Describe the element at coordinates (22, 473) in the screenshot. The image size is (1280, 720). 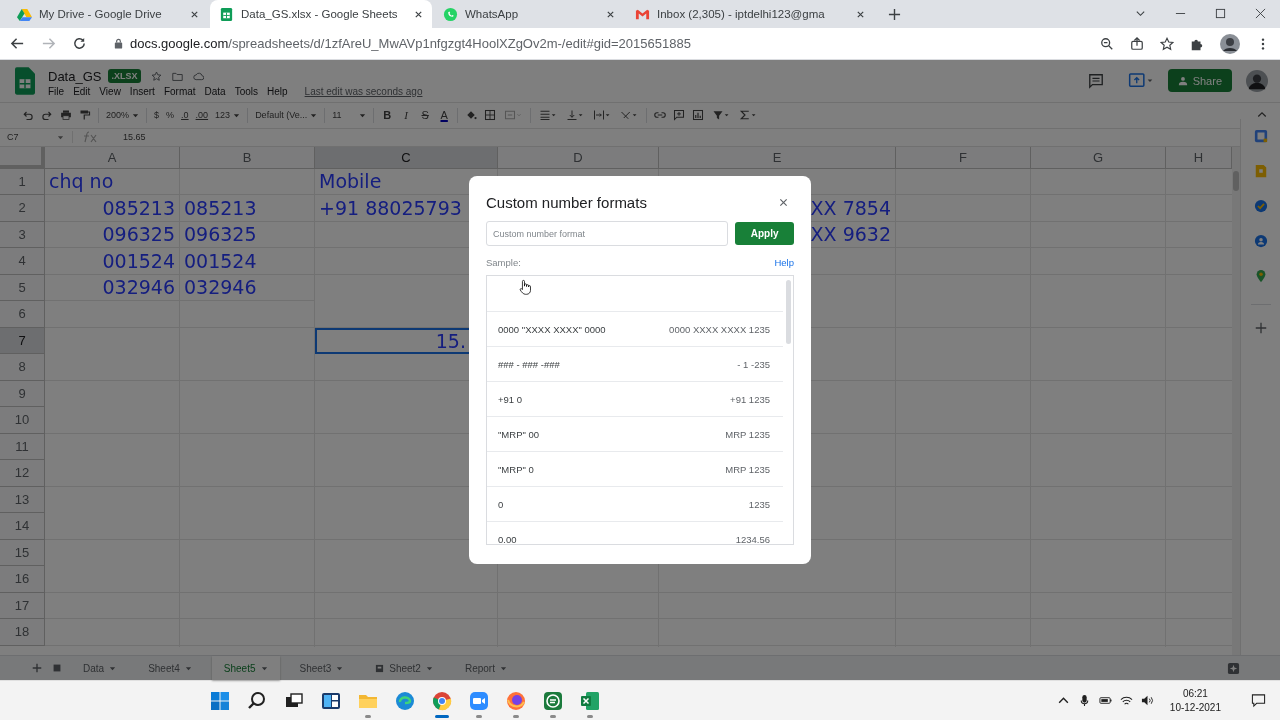
I see `row-header: 12` at that location.